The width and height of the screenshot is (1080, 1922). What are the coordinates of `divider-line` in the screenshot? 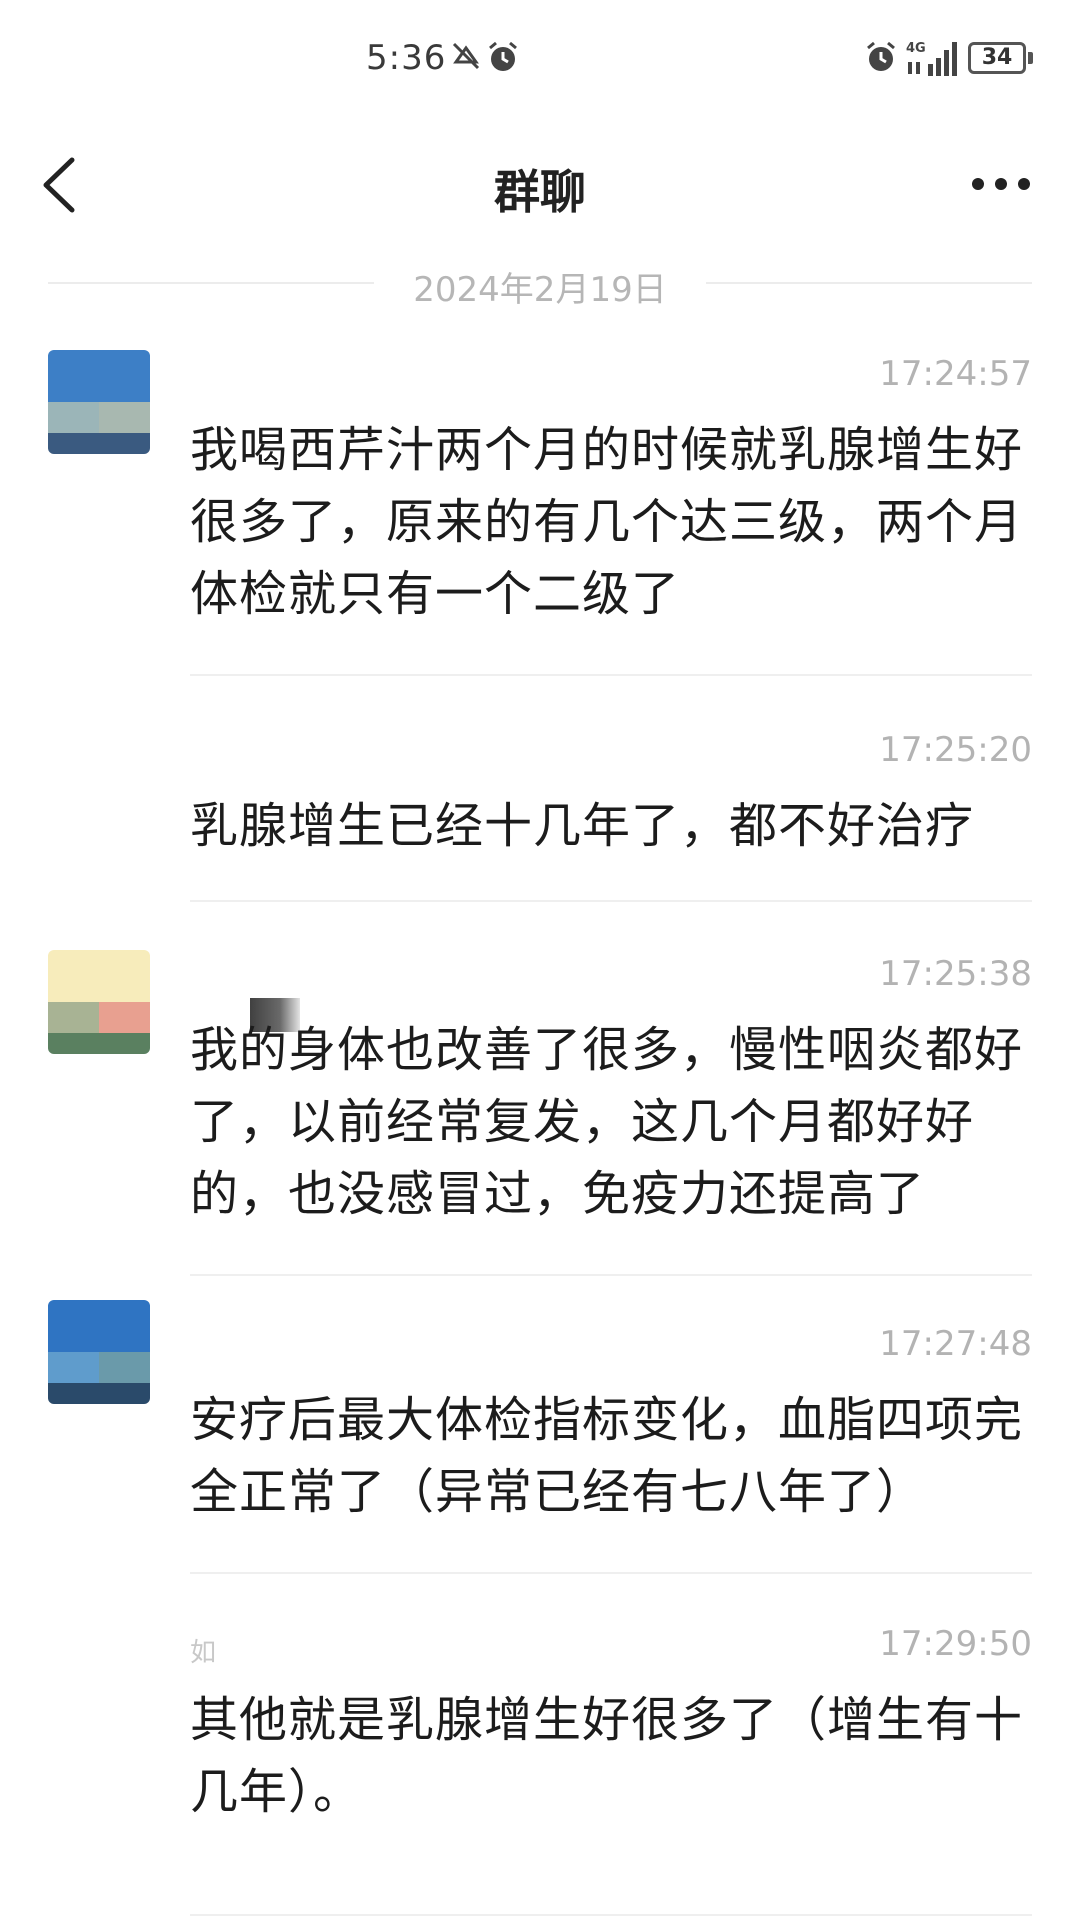 It's located at (869, 283).